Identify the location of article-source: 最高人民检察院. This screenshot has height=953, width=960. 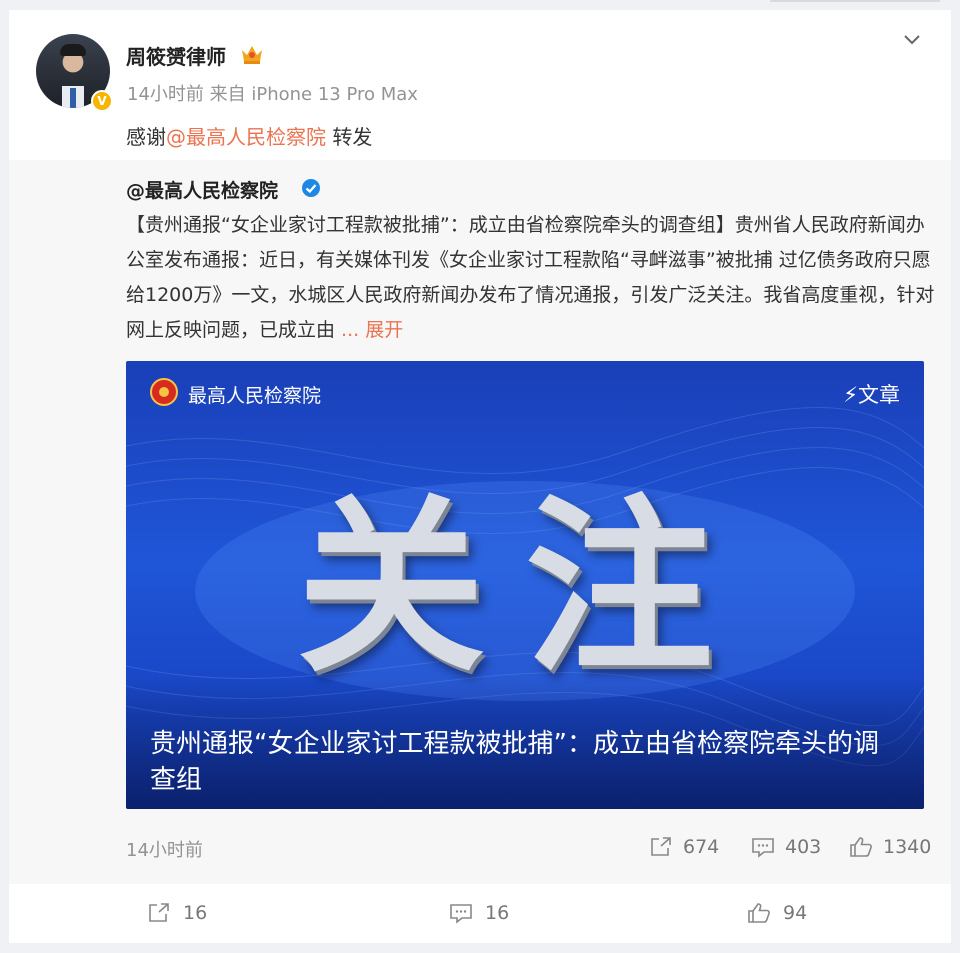
(255, 396).